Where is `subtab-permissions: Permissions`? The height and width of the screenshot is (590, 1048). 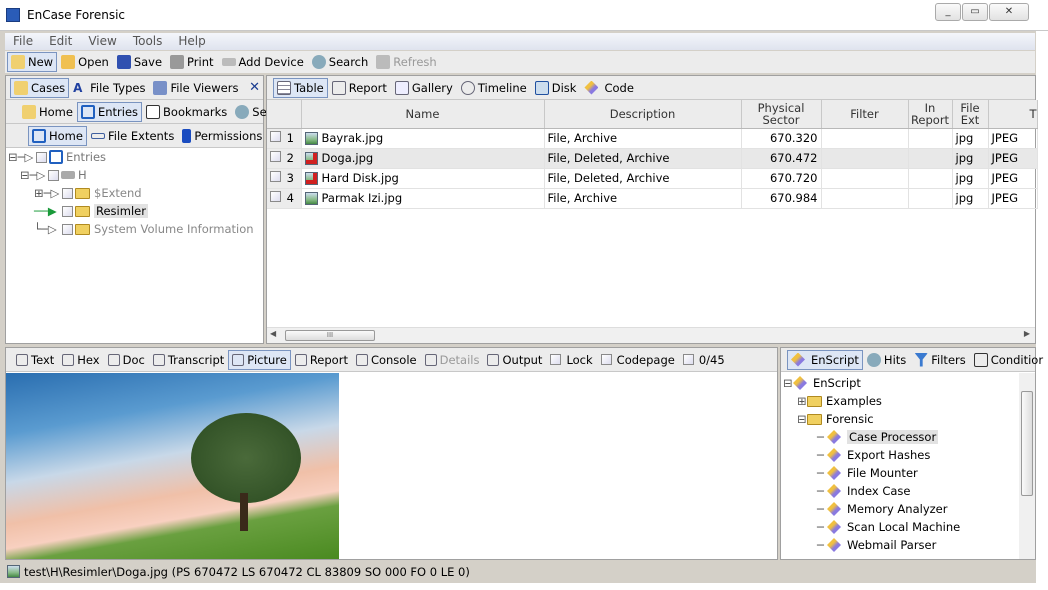
subtab-permissions: Permissions is located at coordinates (222, 136).